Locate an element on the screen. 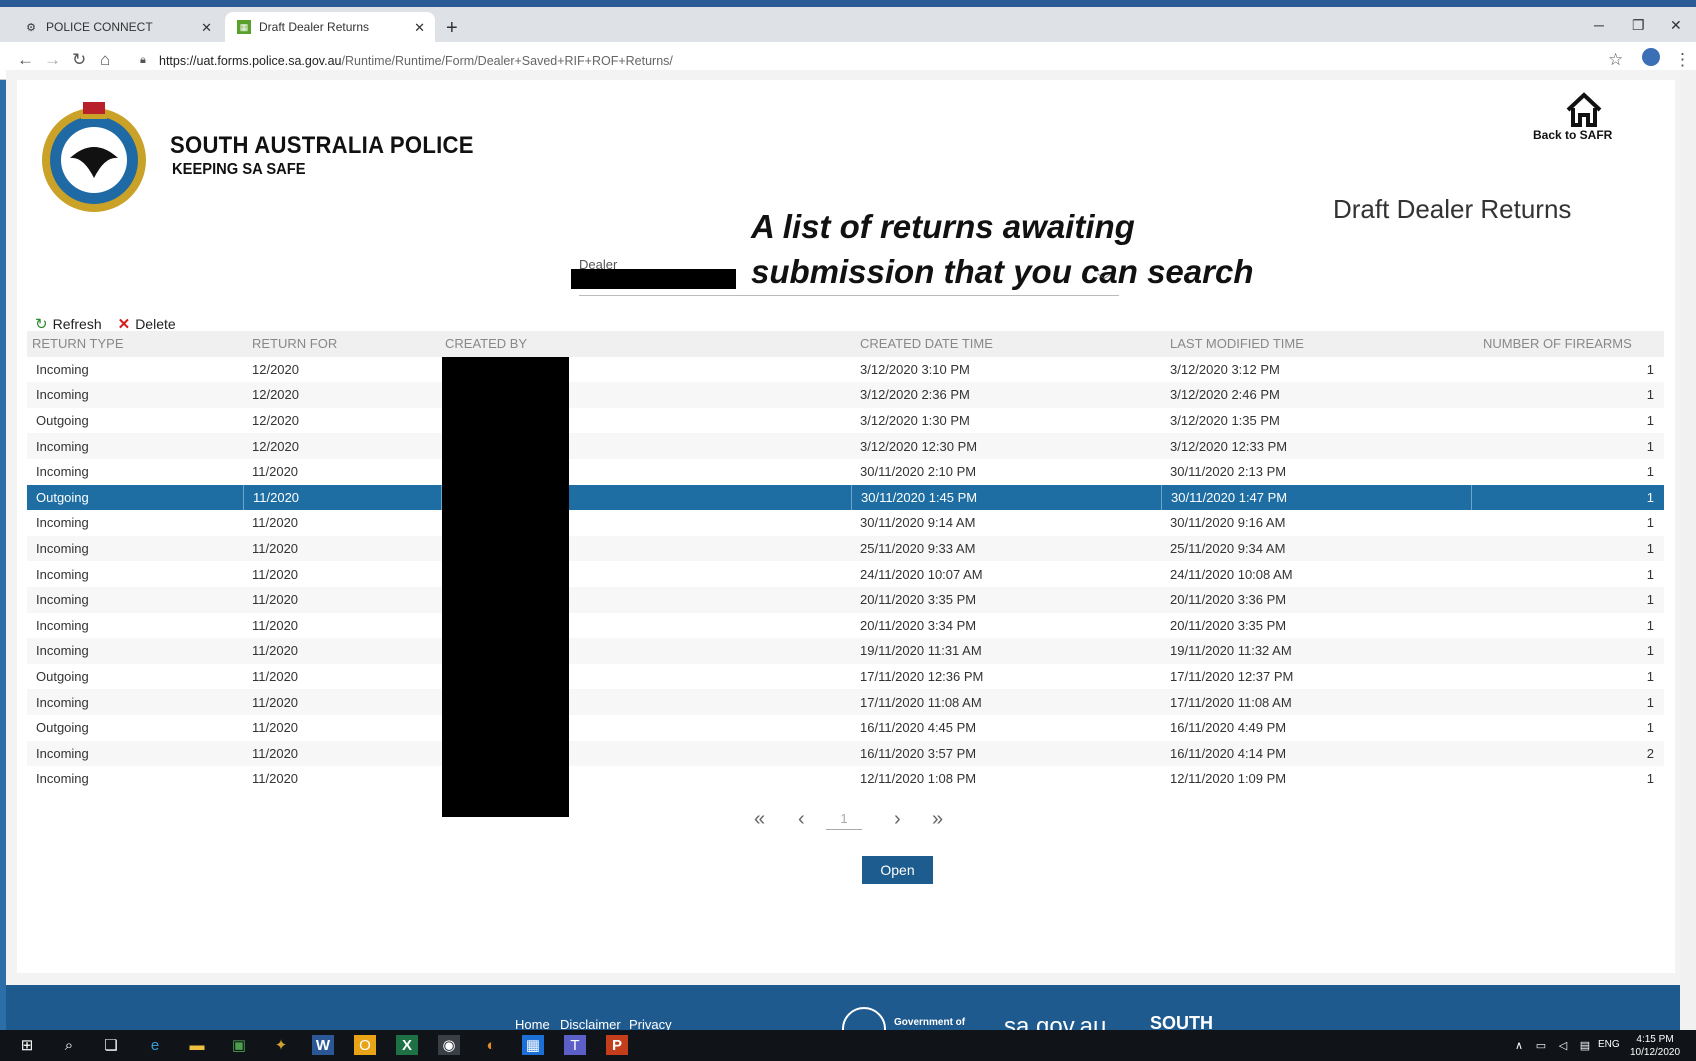  profile-avatar-icon is located at coordinates (1651, 57).